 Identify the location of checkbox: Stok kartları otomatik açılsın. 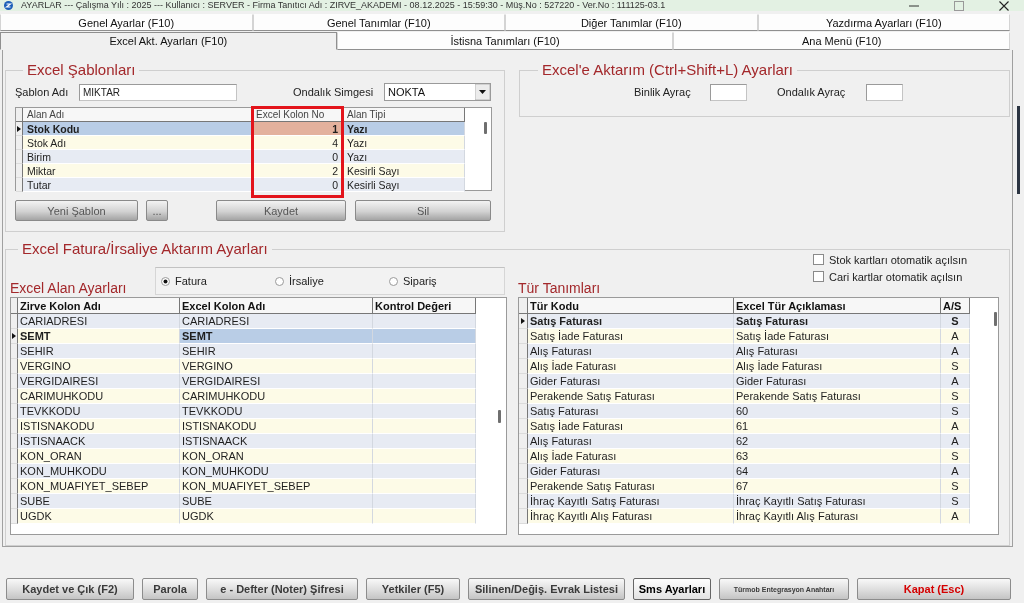
(905, 259).